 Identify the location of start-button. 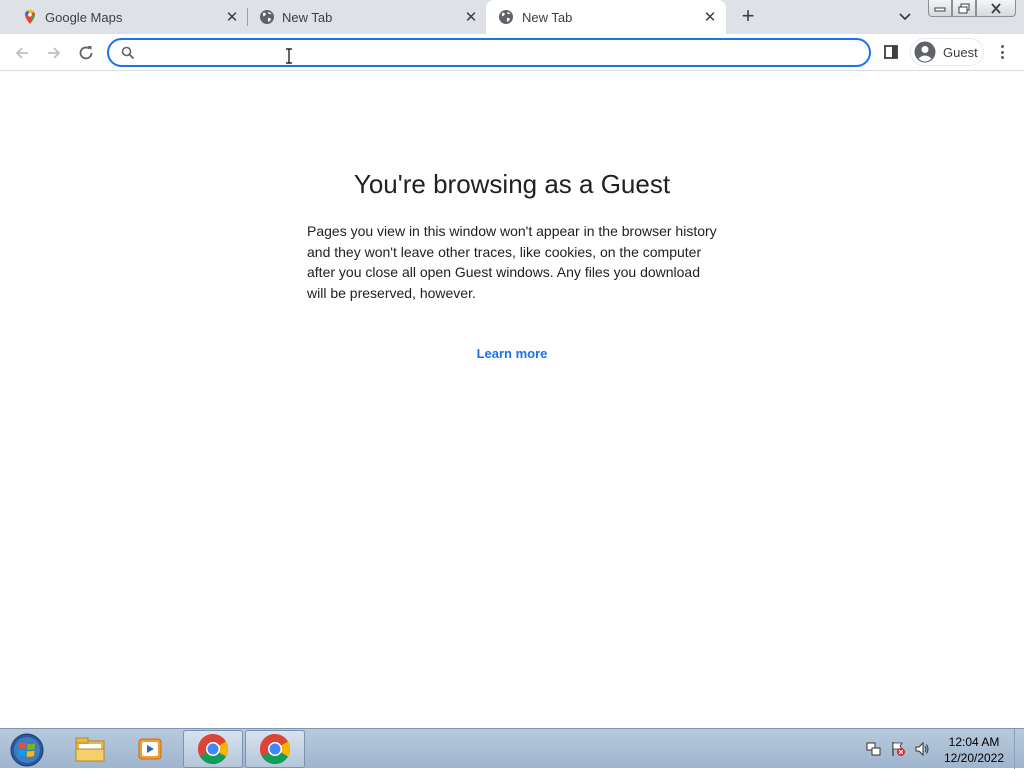
(27, 750).